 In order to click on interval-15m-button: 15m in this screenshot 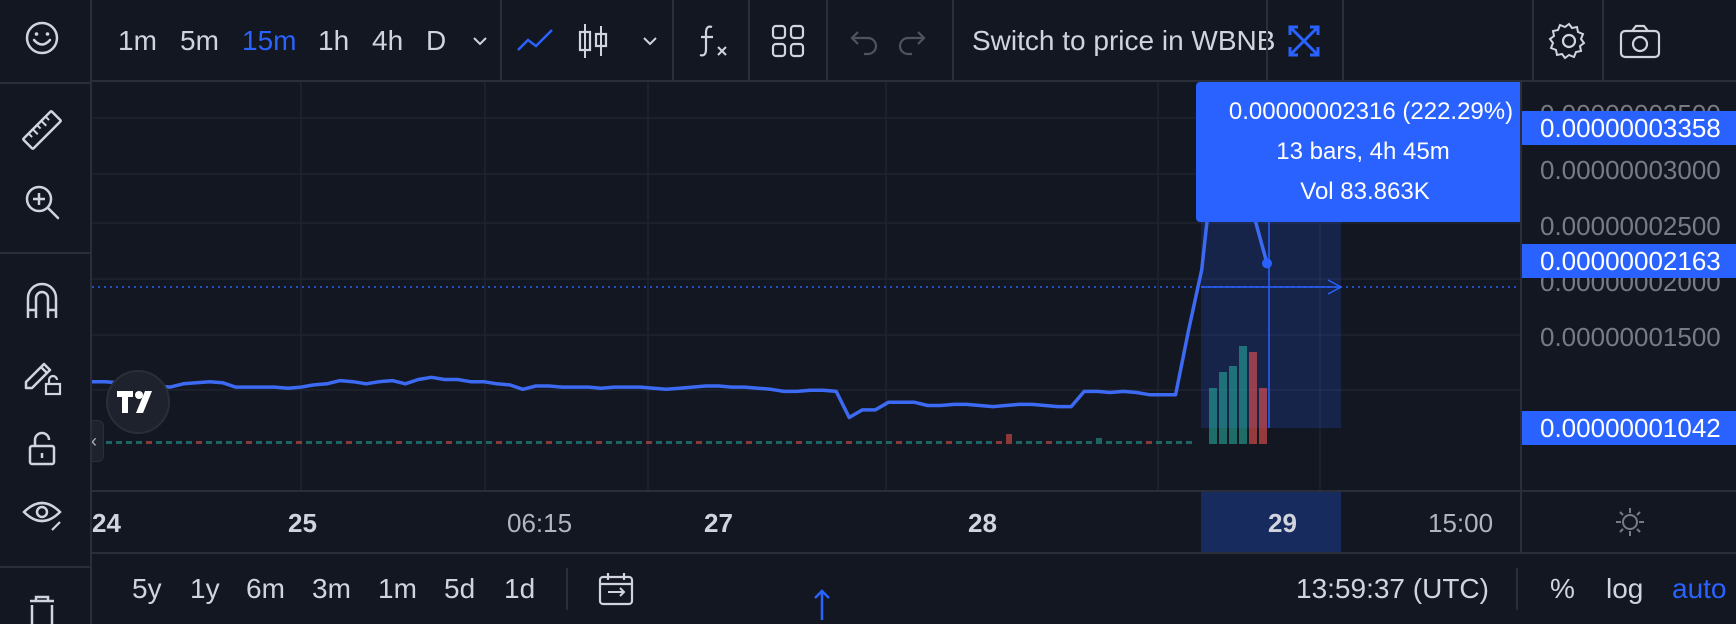, I will do `click(269, 41)`.